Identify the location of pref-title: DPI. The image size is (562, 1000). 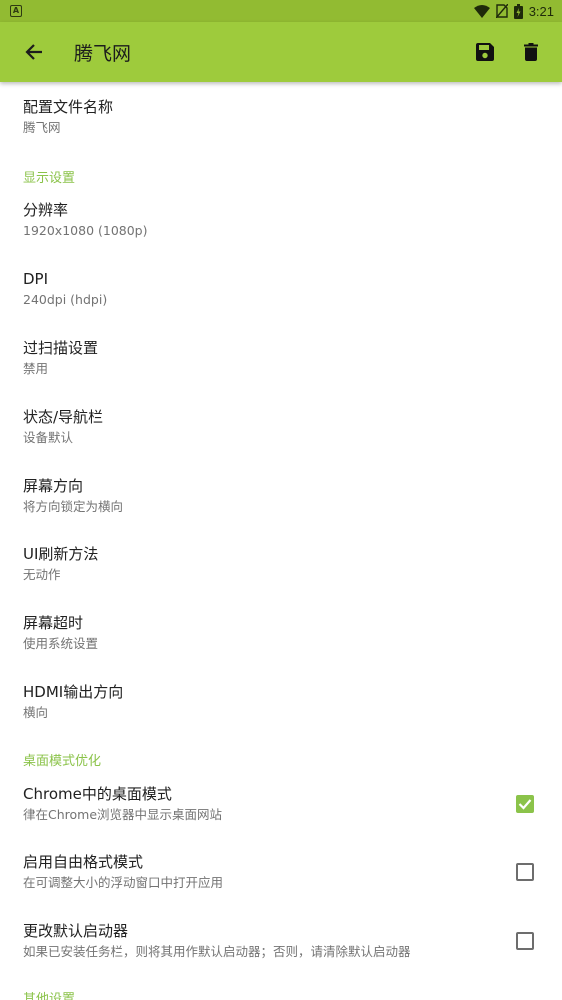
(36, 279).